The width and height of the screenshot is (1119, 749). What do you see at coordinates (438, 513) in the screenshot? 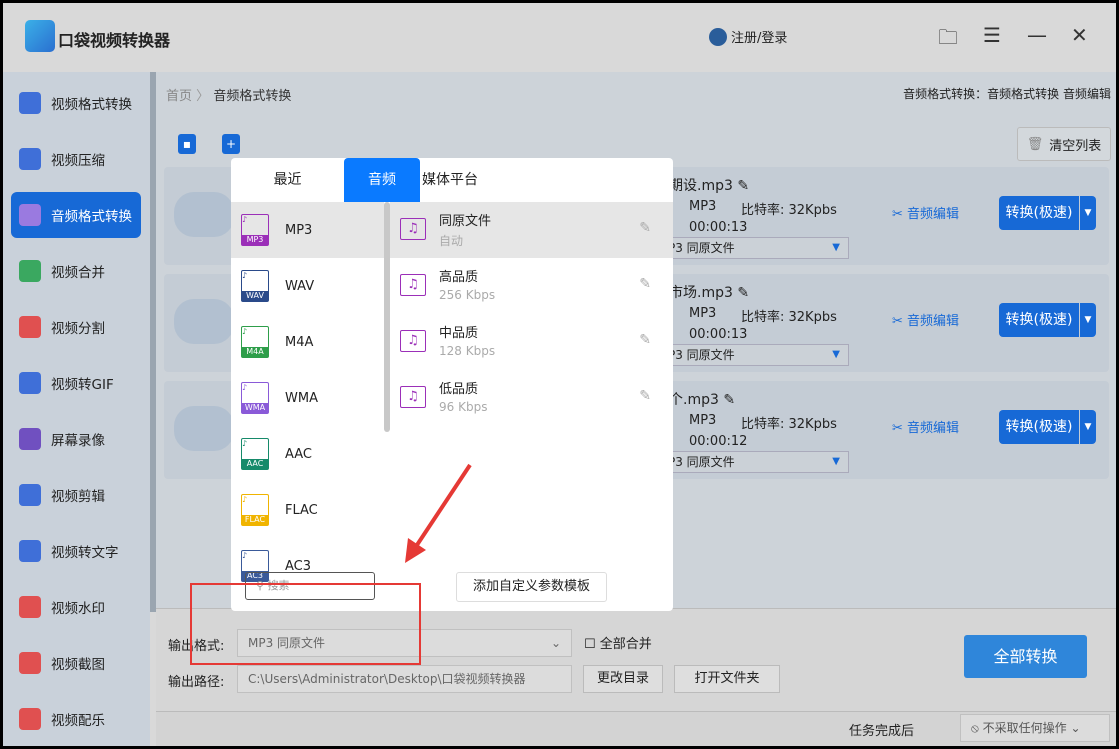
I see `arrow-annotation` at bounding box center [438, 513].